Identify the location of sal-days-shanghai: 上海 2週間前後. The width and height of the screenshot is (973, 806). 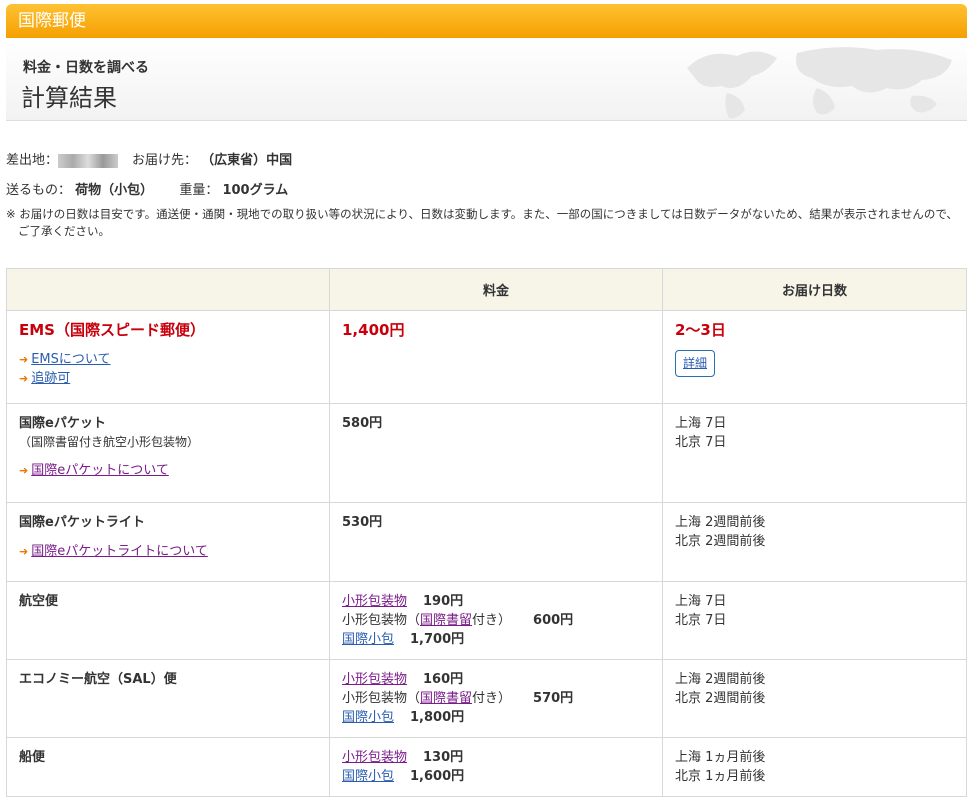
(720, 679).